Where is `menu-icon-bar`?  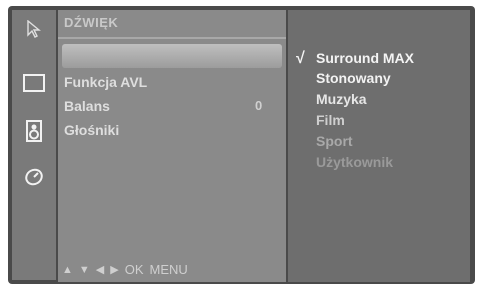
menu-icon-bar is located at coordinates (34, 145).